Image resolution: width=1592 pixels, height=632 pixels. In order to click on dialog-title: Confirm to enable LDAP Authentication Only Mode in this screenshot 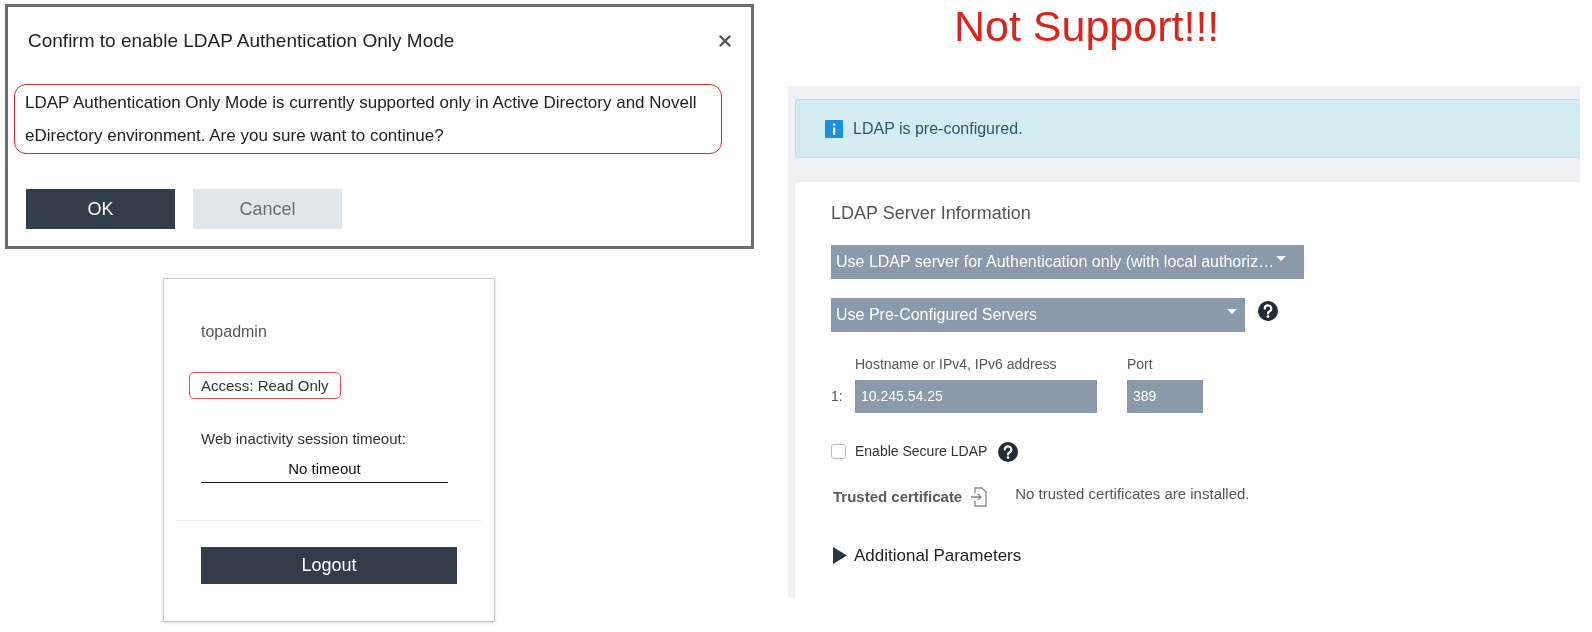, I will do `click(241, 41)`.